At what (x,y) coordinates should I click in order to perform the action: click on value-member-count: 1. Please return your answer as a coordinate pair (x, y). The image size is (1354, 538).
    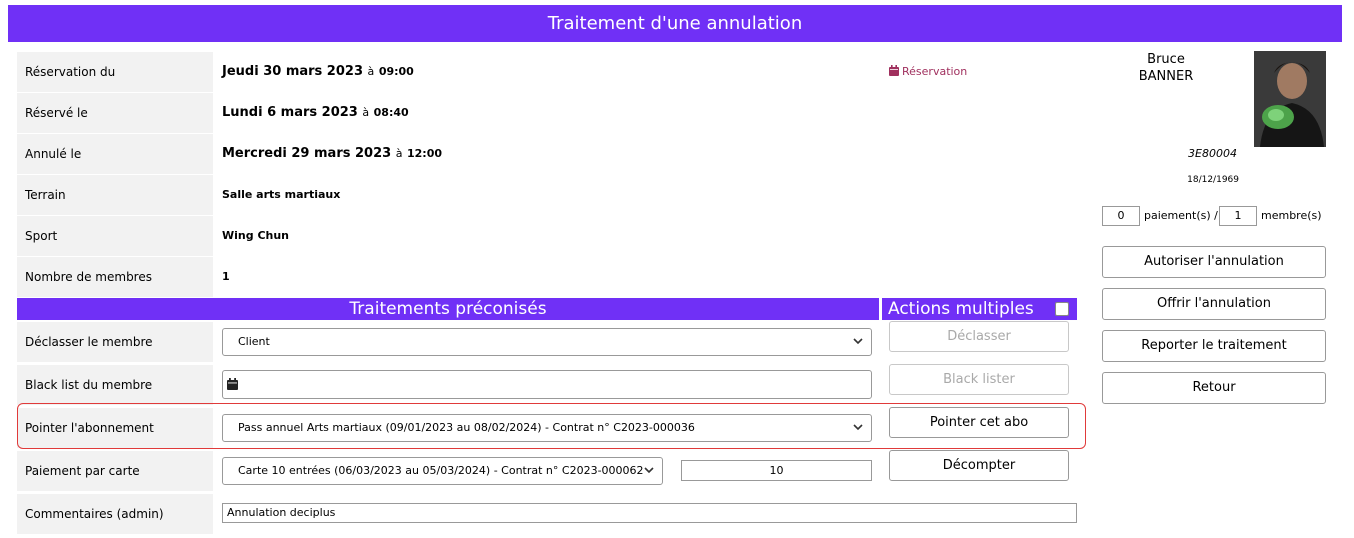
    Looking at the image, I should click on (226, 276).